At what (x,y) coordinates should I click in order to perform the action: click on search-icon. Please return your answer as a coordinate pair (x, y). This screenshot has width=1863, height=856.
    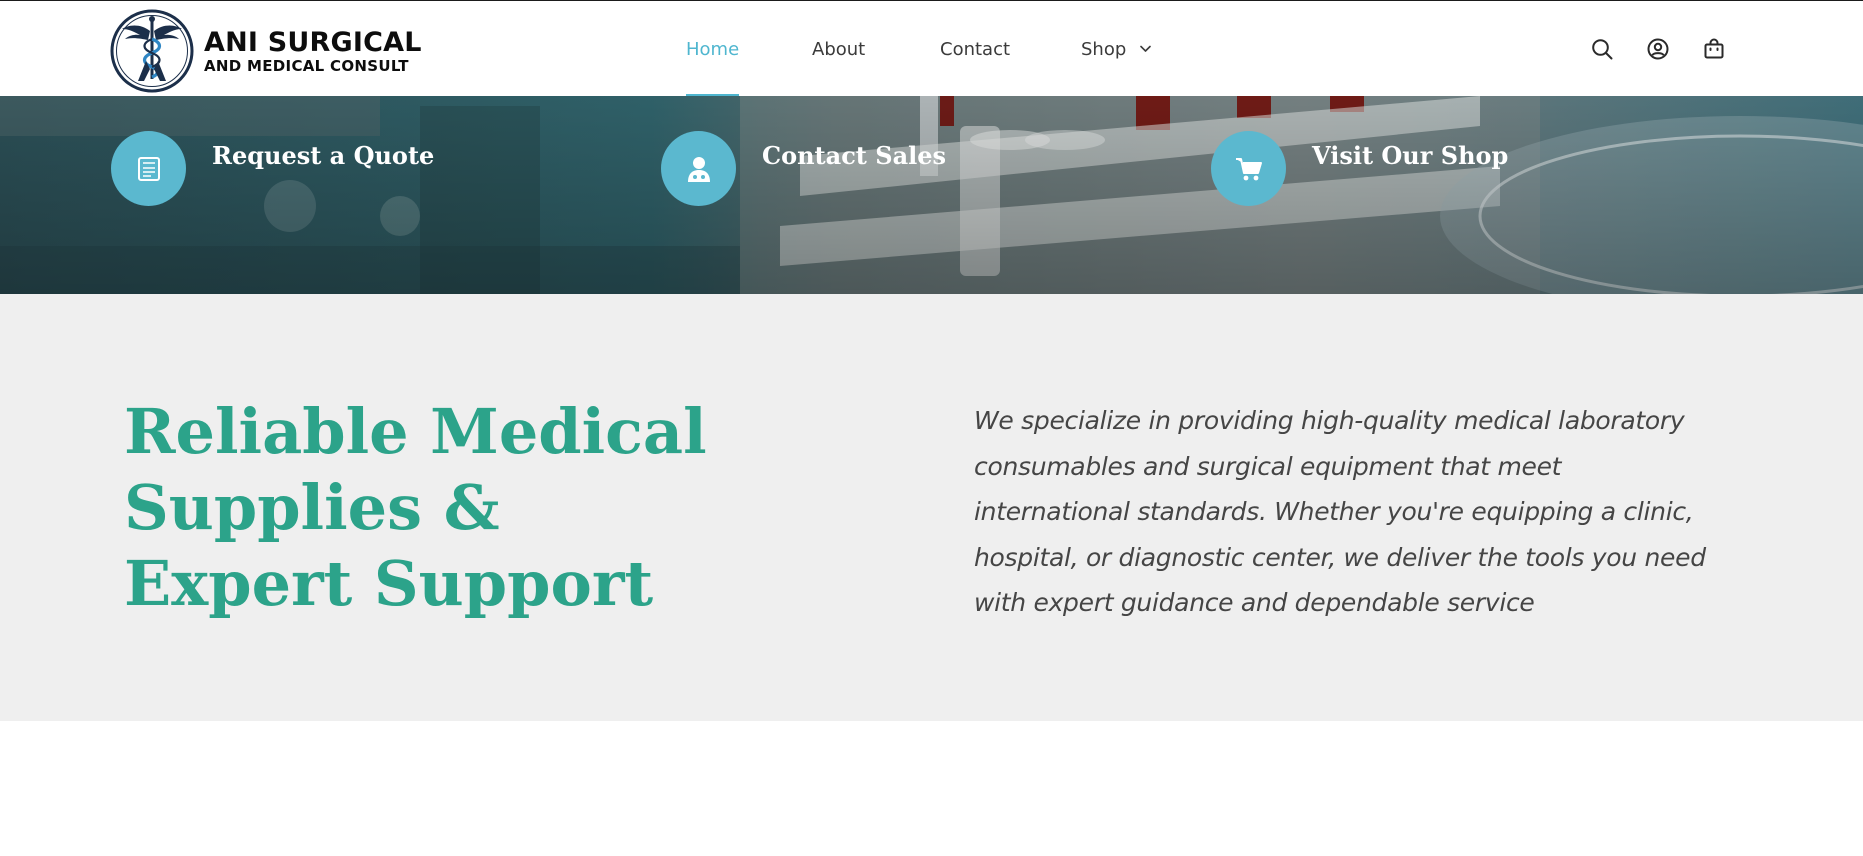
    Looking at the image, I should click on (1602, 49).